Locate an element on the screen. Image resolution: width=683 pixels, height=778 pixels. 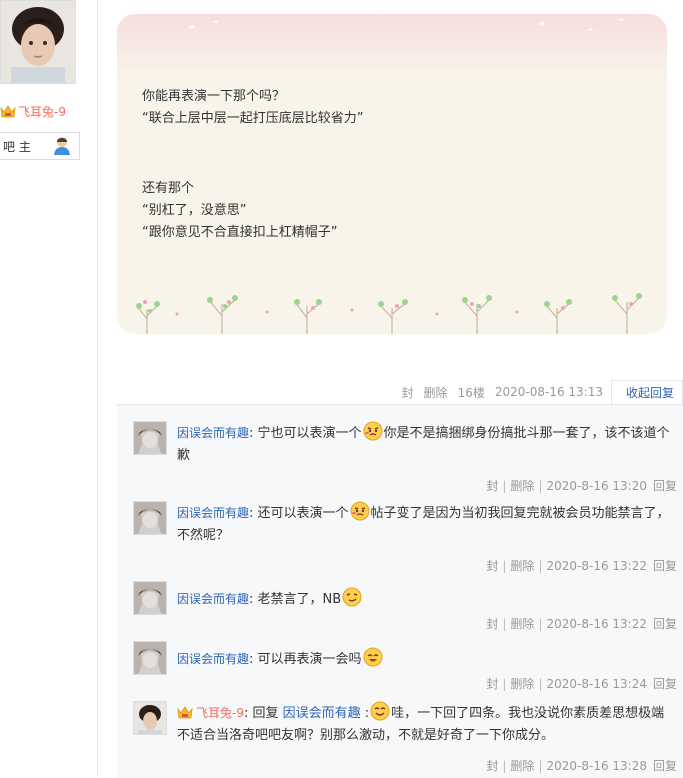
post-line: “联合上层中层一起打压底层比较省力” is located at coordinates (253, 118).